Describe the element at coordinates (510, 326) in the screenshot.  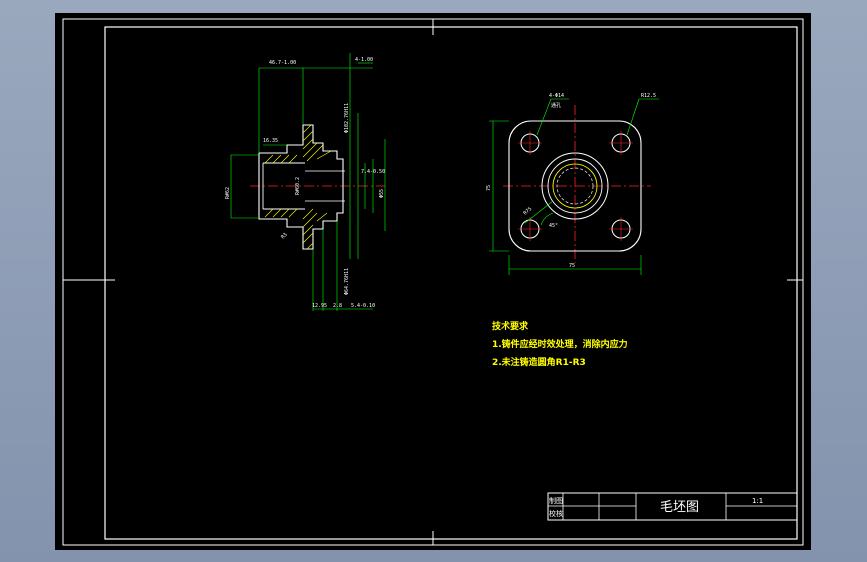
I see `notes-heading: 技术要求` at that location.